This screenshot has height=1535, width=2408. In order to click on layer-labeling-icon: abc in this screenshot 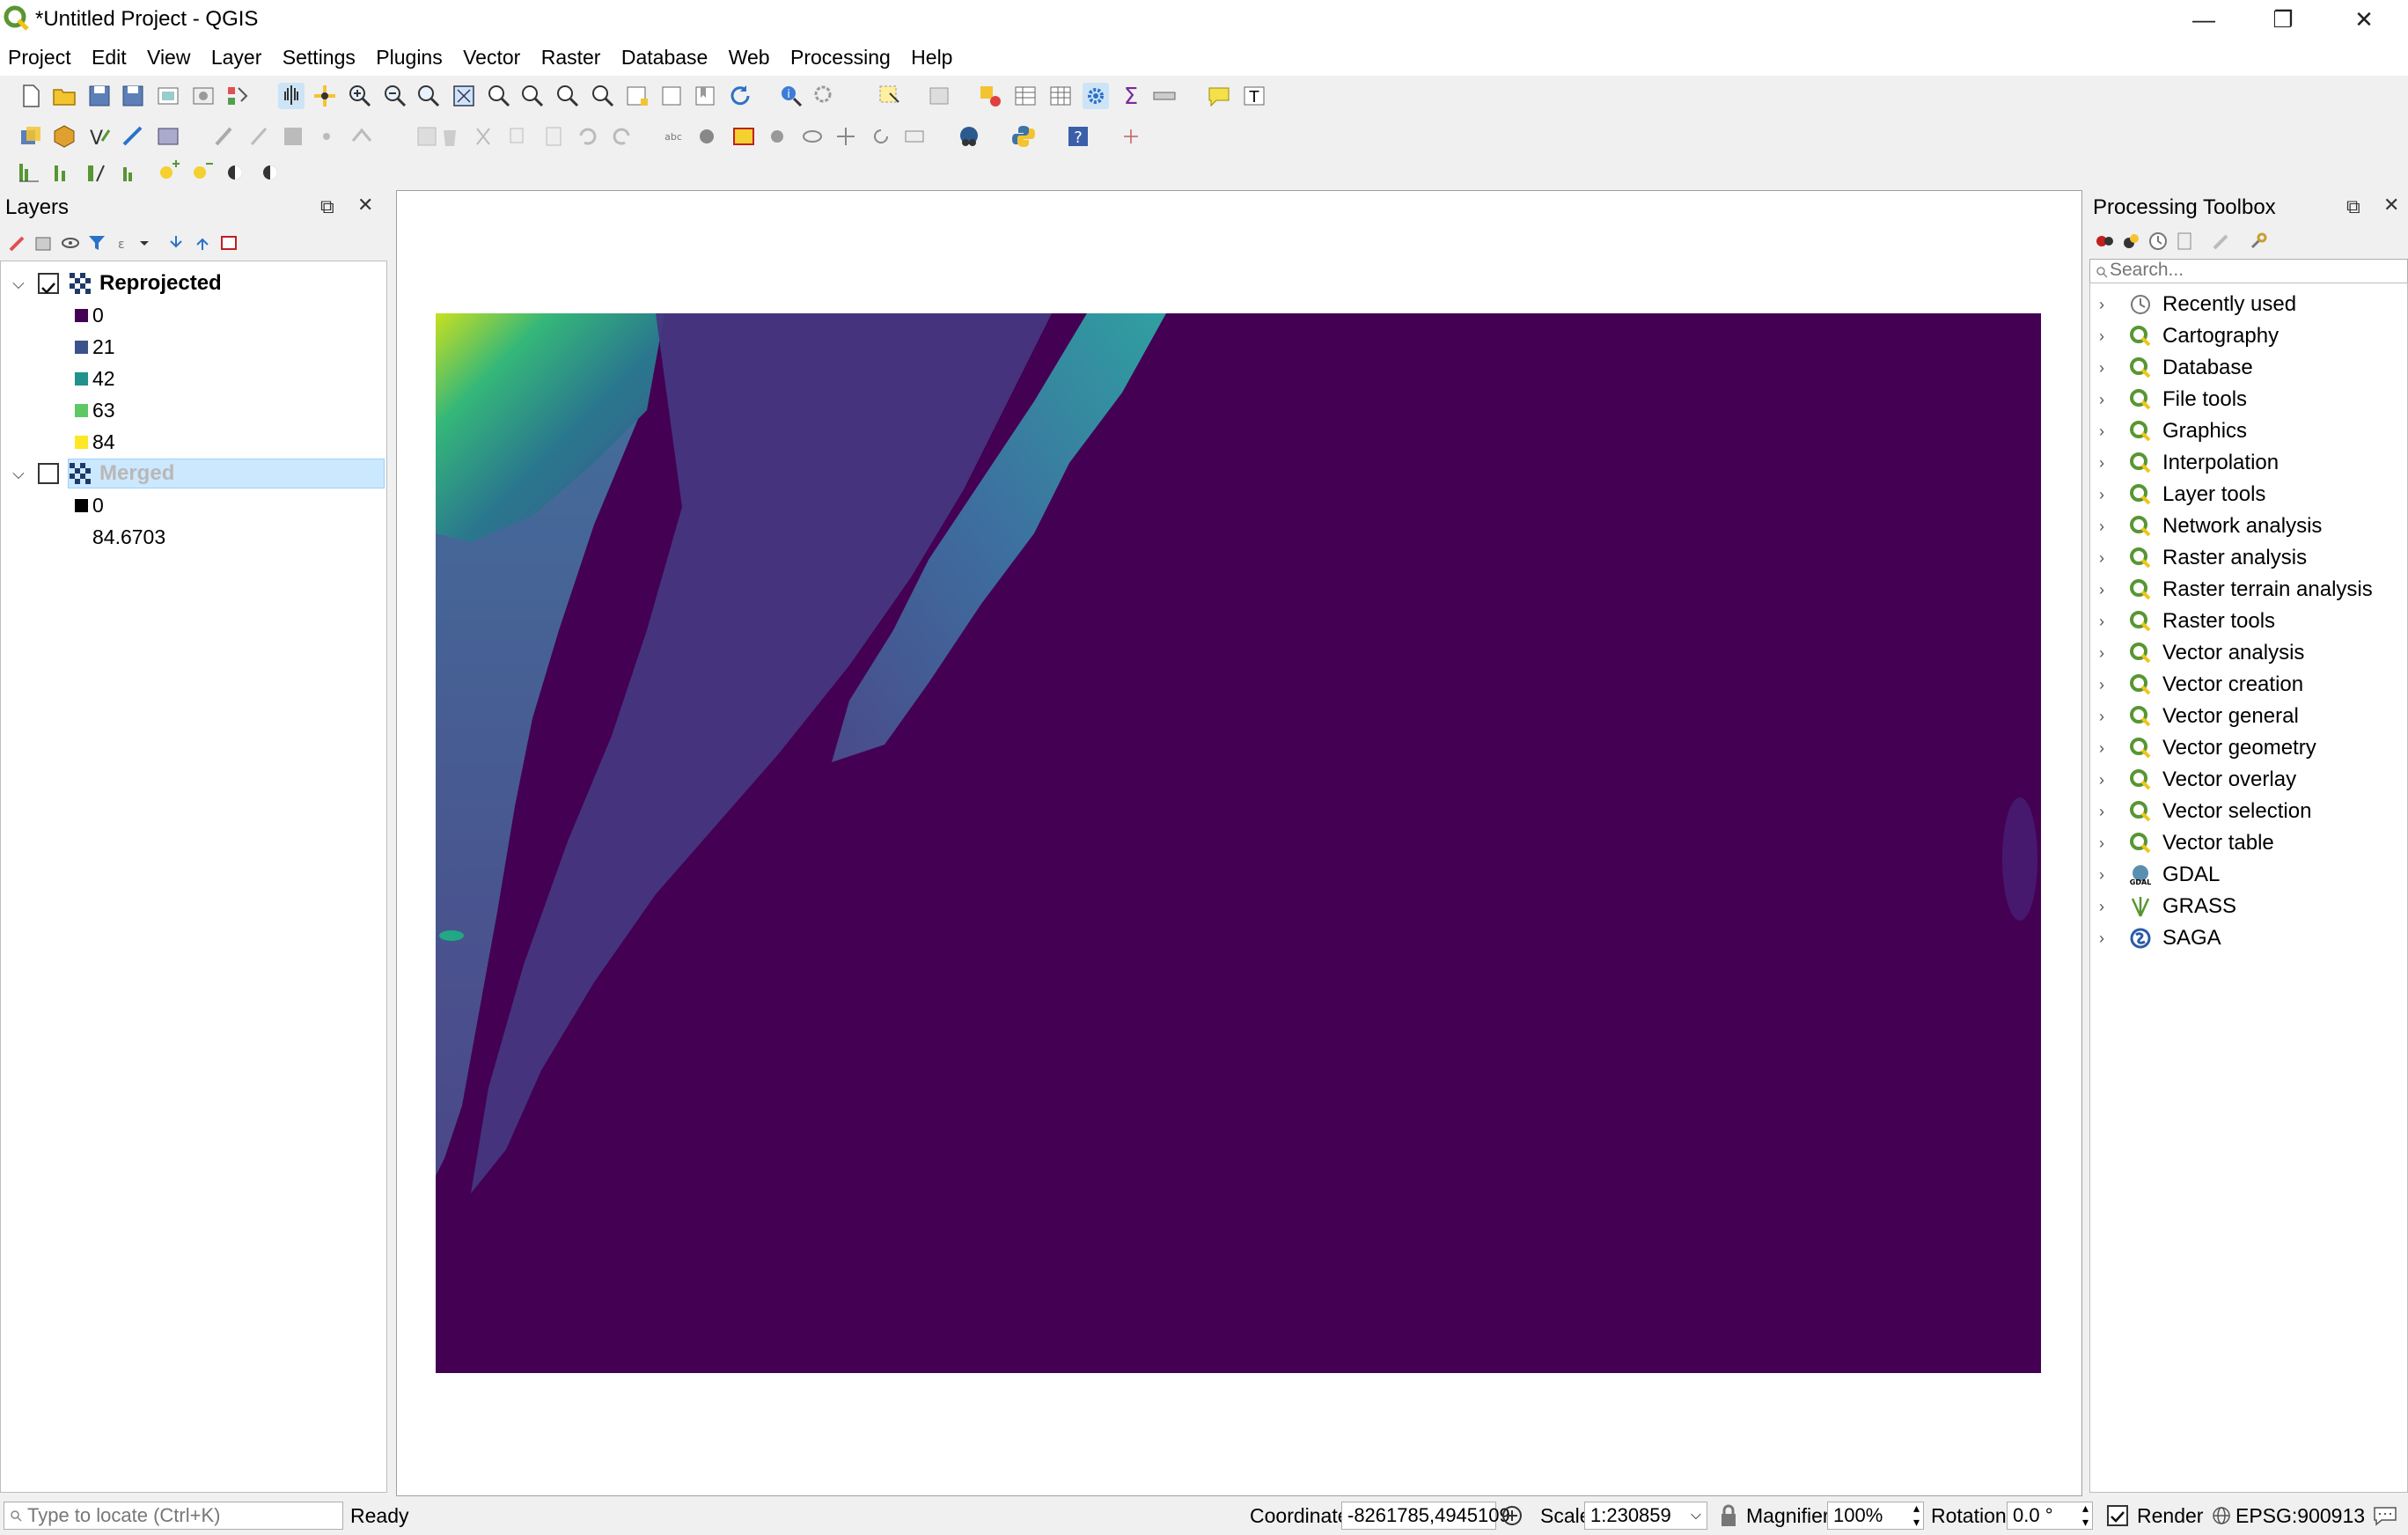, I will do `click(673, 136)`.